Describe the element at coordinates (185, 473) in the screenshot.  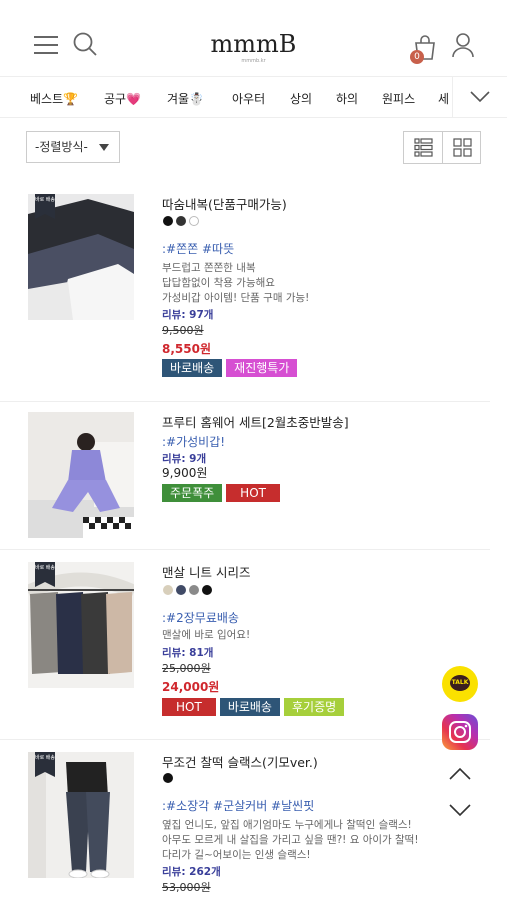
I see `sale-price: 9,900원` at that location.